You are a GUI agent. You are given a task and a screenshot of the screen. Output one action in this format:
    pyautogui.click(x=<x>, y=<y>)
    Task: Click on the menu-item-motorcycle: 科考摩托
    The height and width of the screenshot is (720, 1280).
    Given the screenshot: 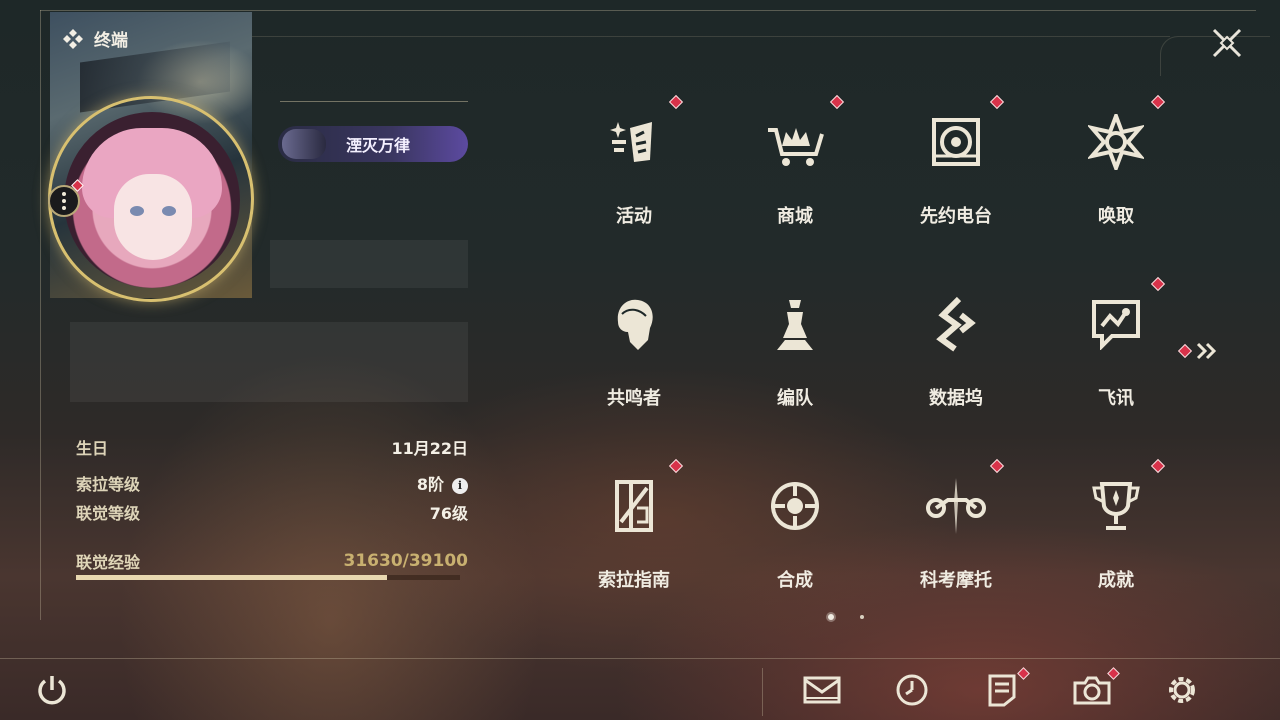 What is the action you would take?
    pyautogui.click(x=956, y=533)
    